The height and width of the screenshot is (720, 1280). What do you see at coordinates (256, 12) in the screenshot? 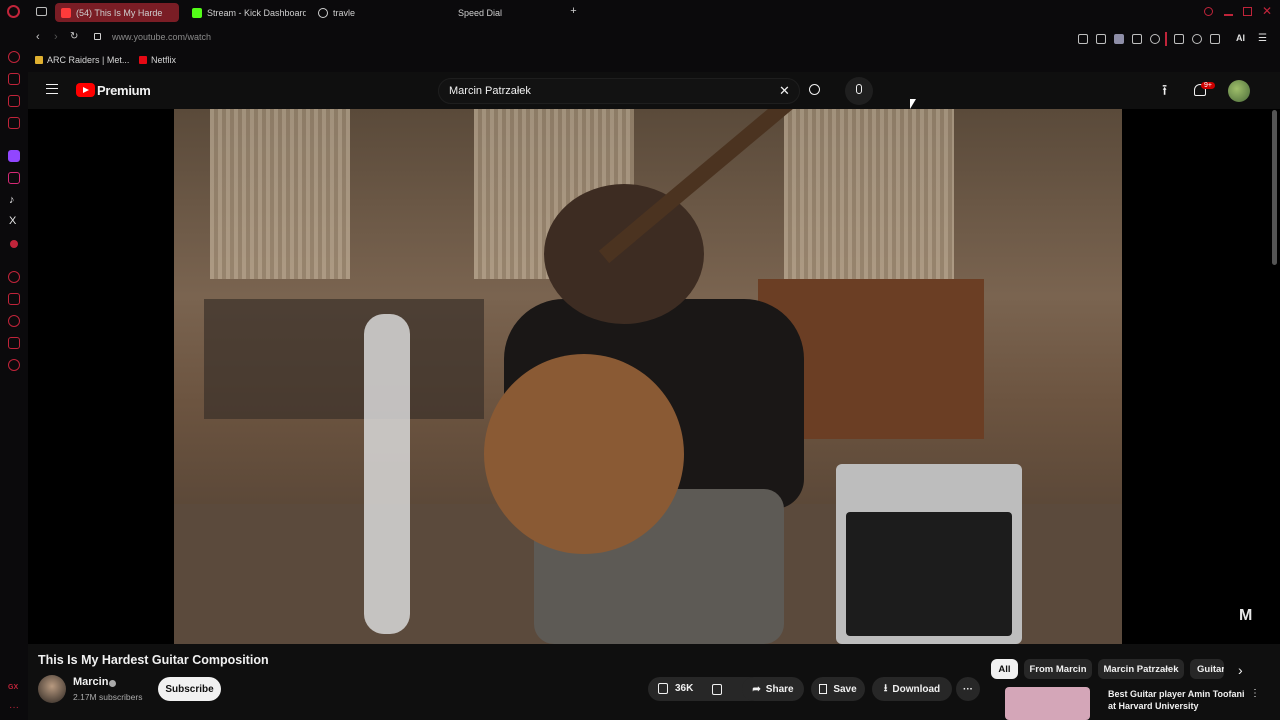
I see `tab-label: Stream - Kick Dashboard` at bounding box center [256, 12].